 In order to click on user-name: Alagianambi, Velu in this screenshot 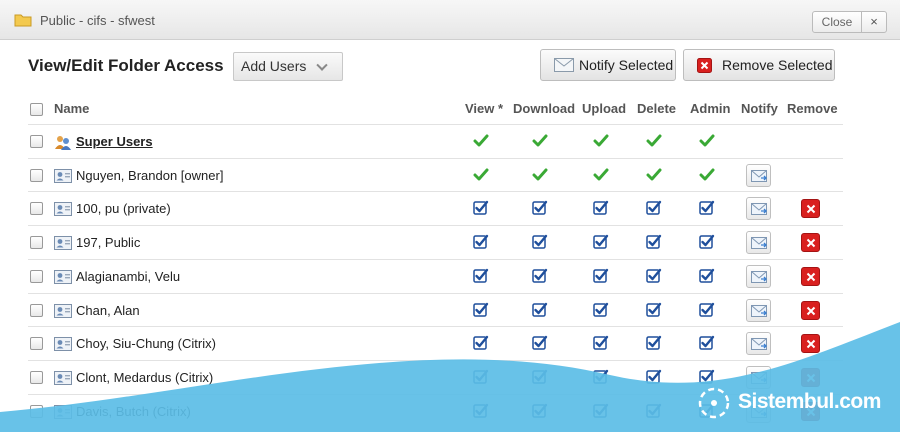, I will do `click(128, 276)`.